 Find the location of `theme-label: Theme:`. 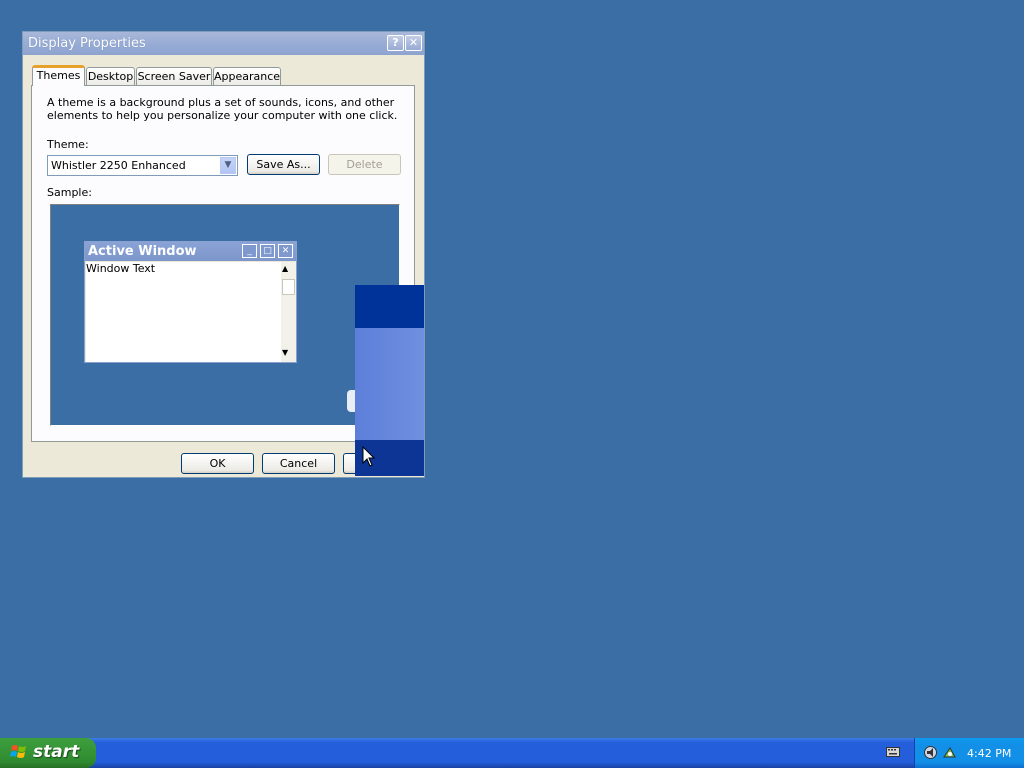

theme-label: Theme: is located at coordinates (68, 144).